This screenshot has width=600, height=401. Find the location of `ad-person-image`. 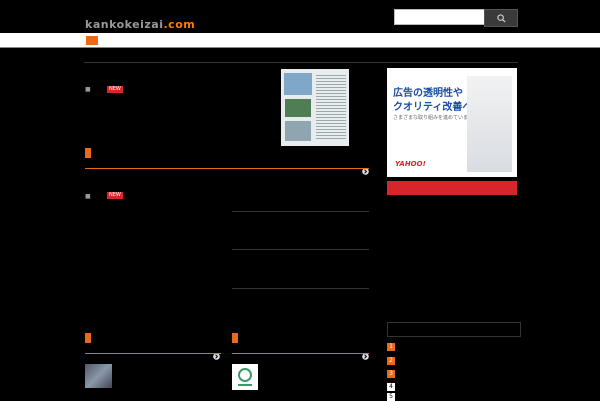

ad-person-image is located at coordinates (489, 124).